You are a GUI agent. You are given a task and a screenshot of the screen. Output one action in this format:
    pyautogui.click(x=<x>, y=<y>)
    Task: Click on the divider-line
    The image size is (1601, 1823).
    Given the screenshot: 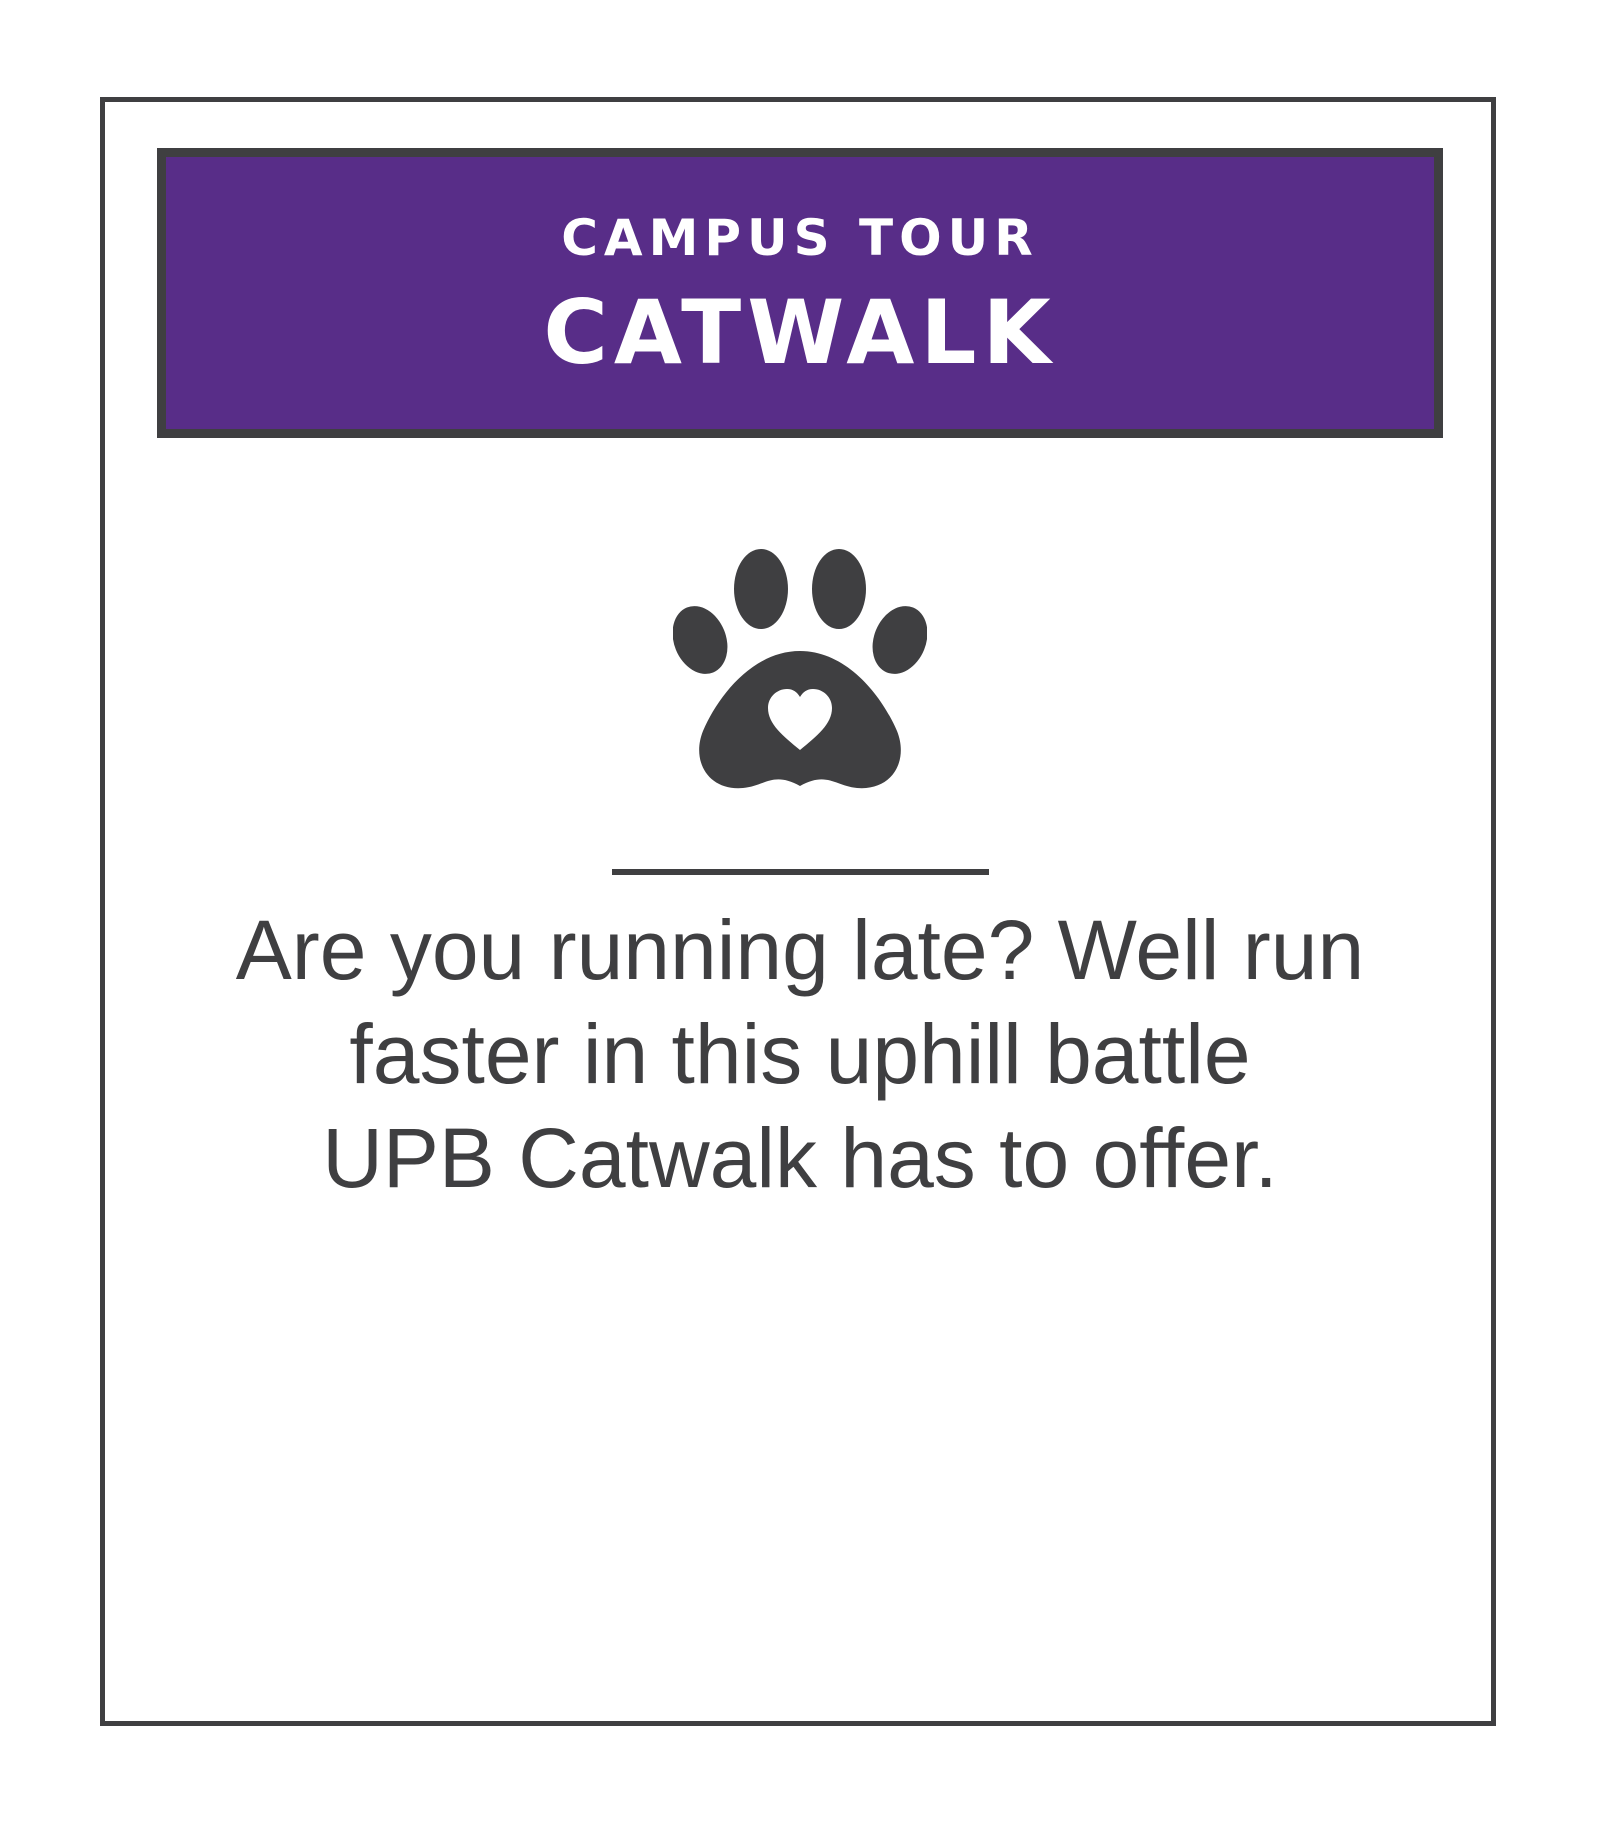 What is the action you would take?
    pyautogui.click(x=800, y=872)
    